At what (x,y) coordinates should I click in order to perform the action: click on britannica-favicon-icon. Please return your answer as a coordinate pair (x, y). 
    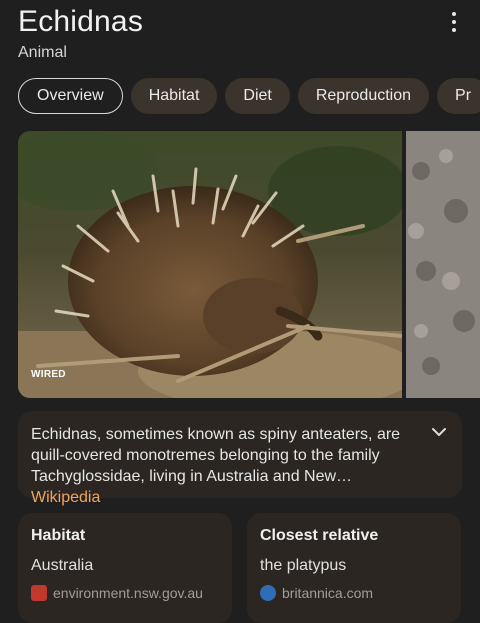
    Looking at the image, I should click on (268, 593).